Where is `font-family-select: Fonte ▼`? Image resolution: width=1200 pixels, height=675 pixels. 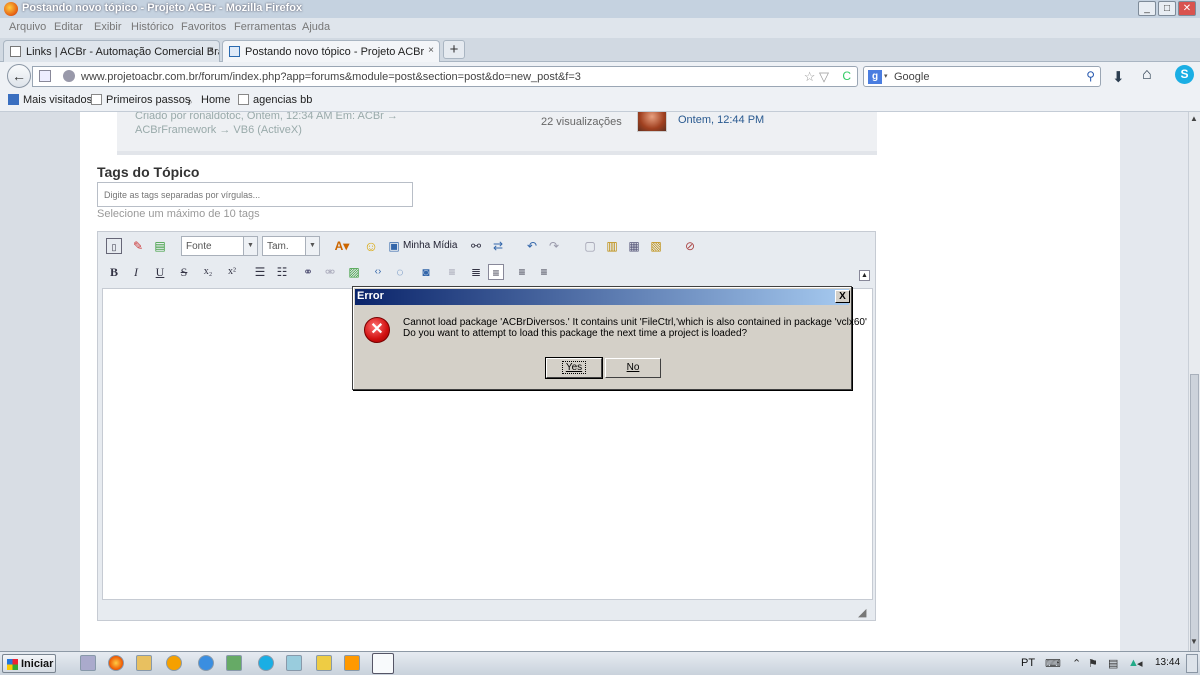
font-family-select: Fonte ▼ is located at coordinates (219, 246).